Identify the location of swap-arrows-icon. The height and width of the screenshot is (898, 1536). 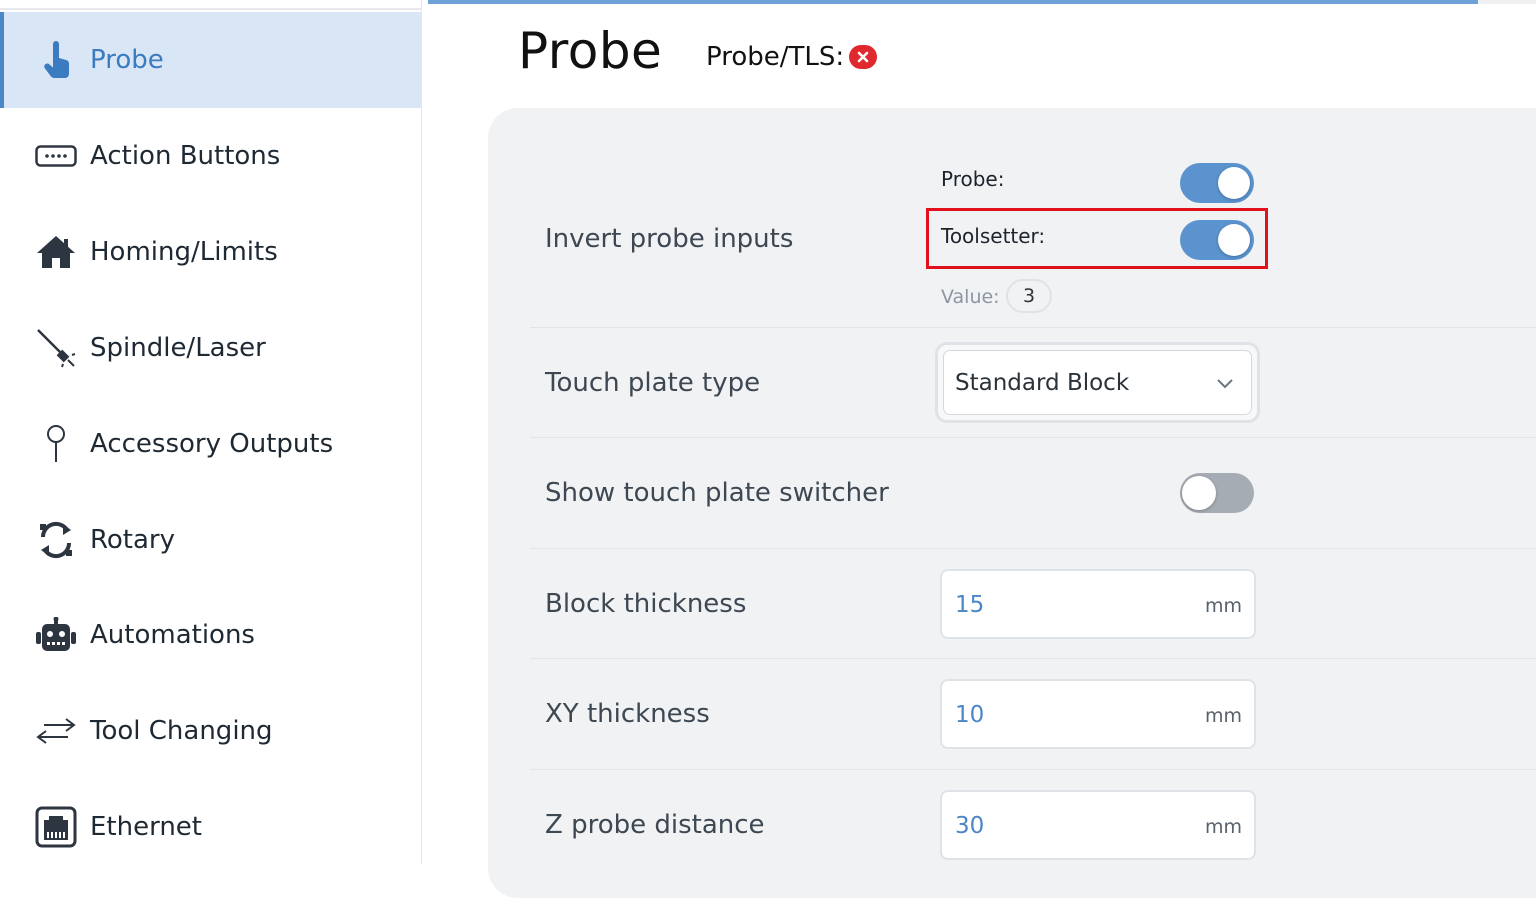
(56, 731).